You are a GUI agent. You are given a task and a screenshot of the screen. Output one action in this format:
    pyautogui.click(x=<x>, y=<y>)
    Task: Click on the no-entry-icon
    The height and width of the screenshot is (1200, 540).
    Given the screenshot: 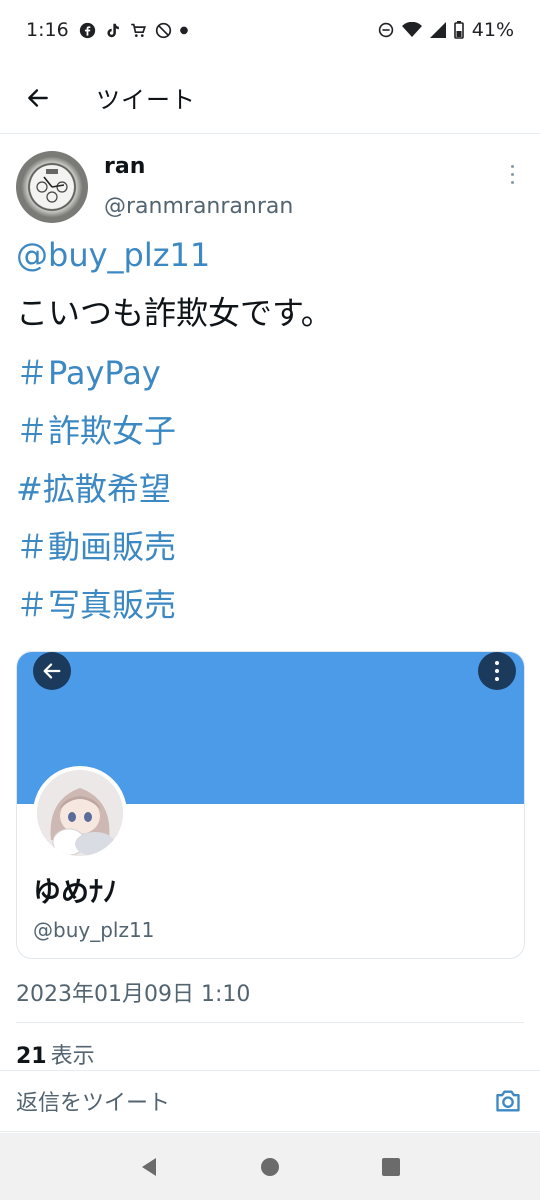 What is the action you would take?
    pyautogui.click(x=163, y=30)
    